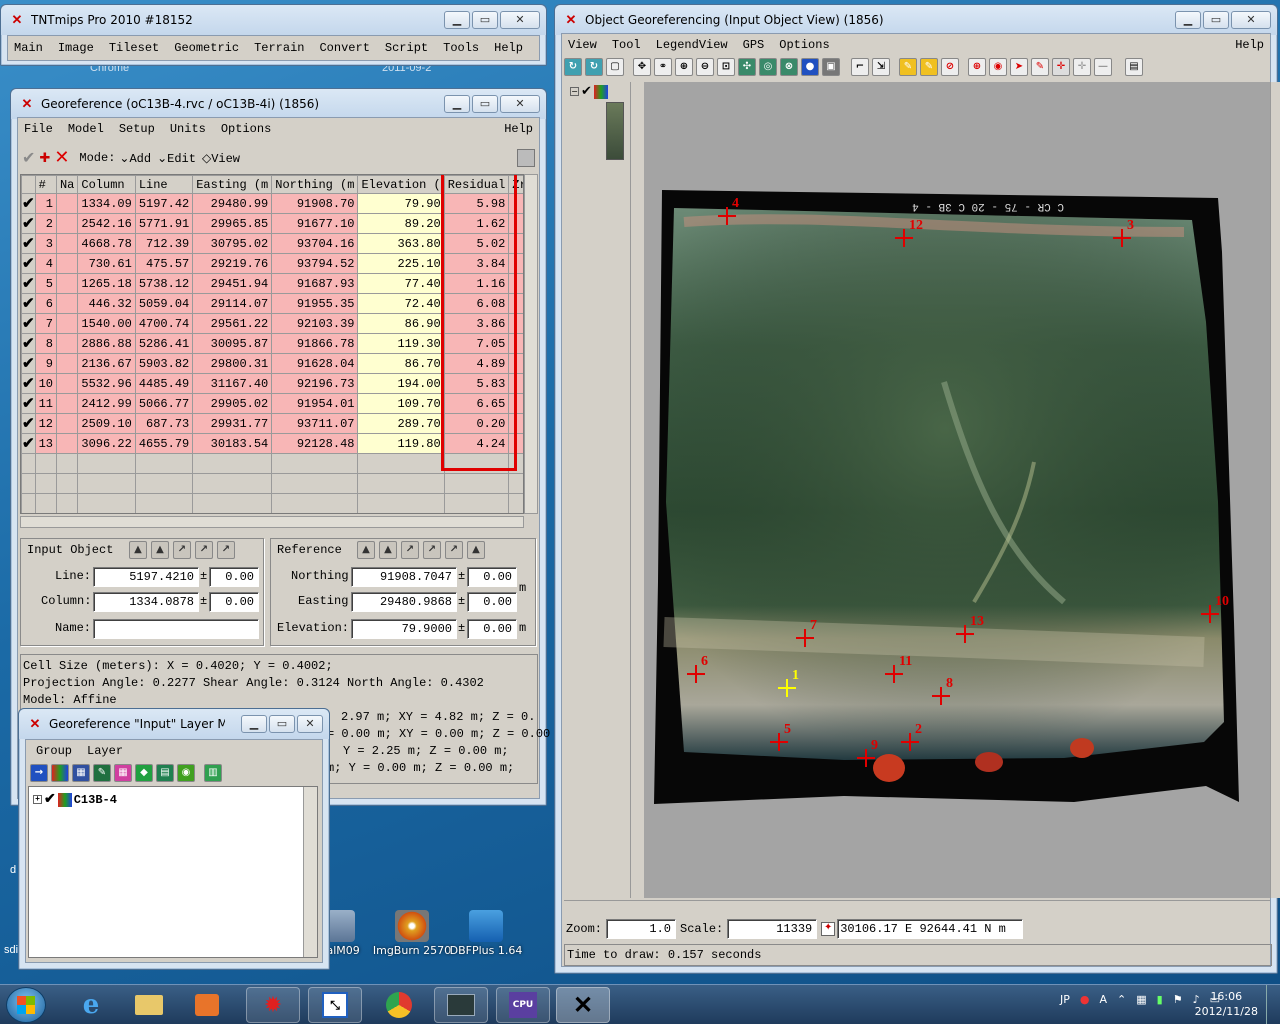 The height and width of the screenshot is (1024, 1280). I want to click on taskbar-ie: e, so click(91, 1005).